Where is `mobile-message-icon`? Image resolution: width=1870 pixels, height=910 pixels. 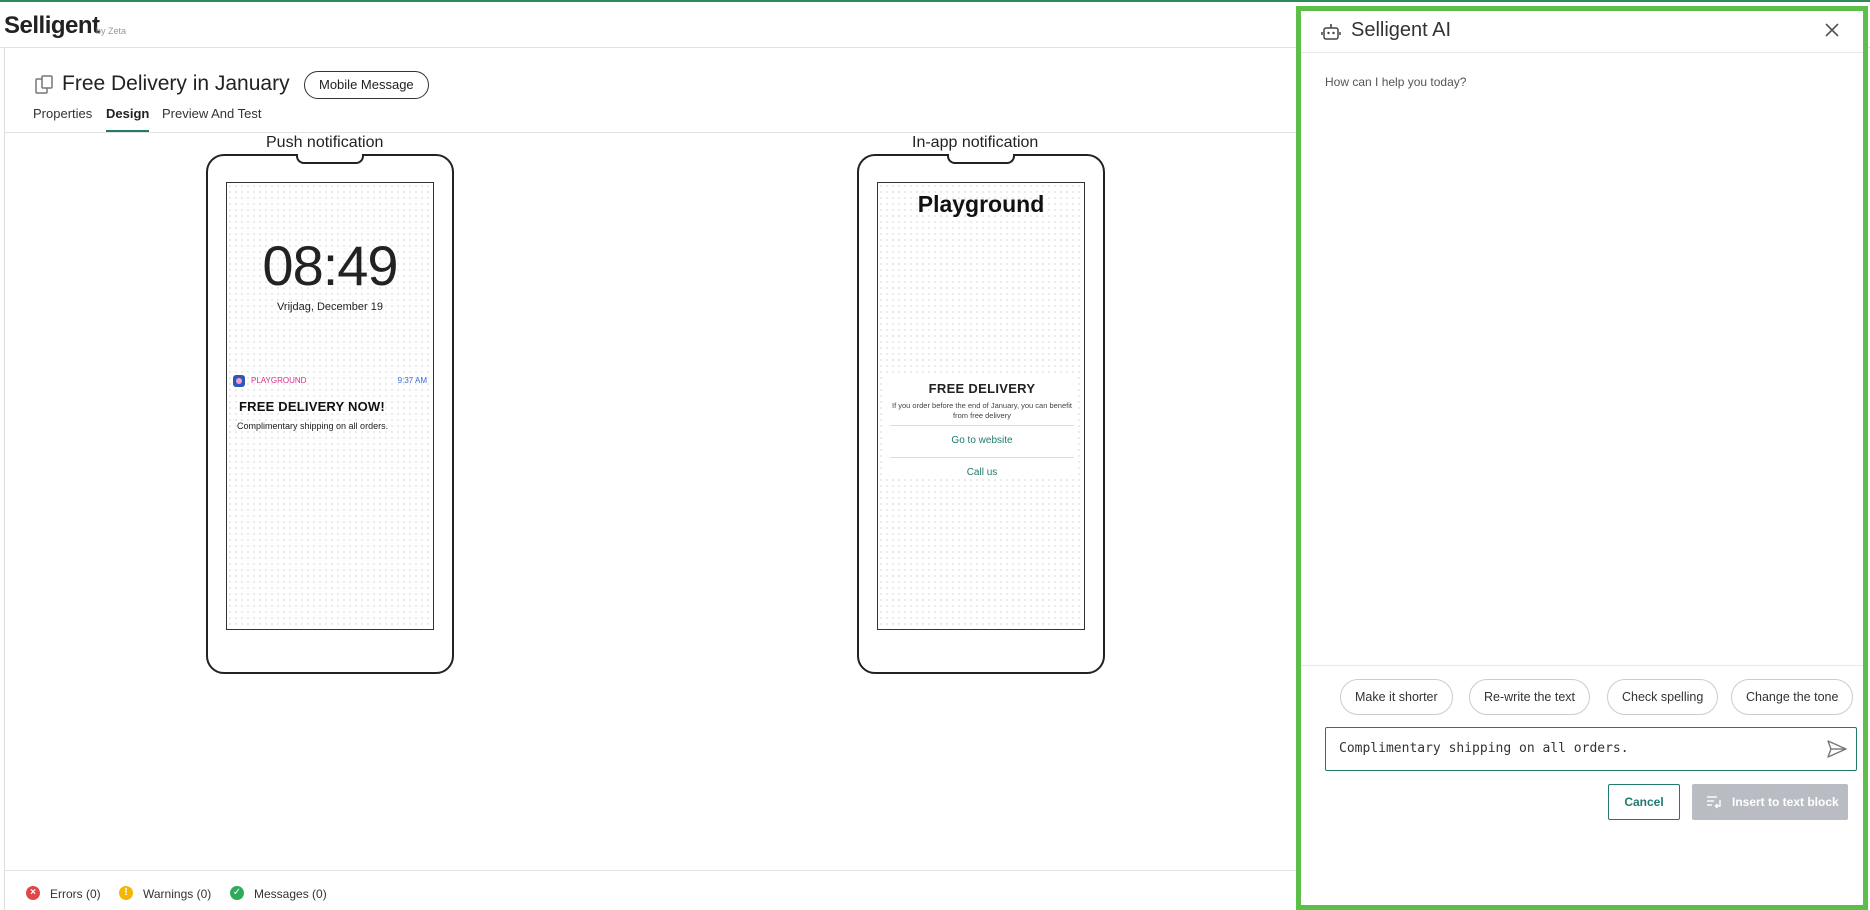 mobile-message-icon is located at coordinates (44, 84).